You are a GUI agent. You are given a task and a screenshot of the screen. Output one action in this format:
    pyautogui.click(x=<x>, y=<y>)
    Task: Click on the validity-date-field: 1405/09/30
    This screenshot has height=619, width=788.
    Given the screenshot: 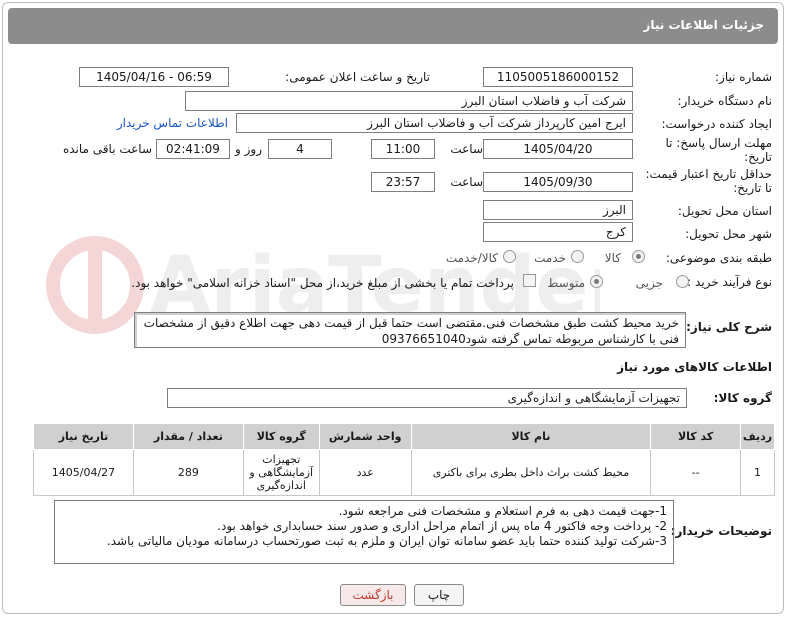 What is the action you would take?
    pyautogui.click(x=558, y=182)
    